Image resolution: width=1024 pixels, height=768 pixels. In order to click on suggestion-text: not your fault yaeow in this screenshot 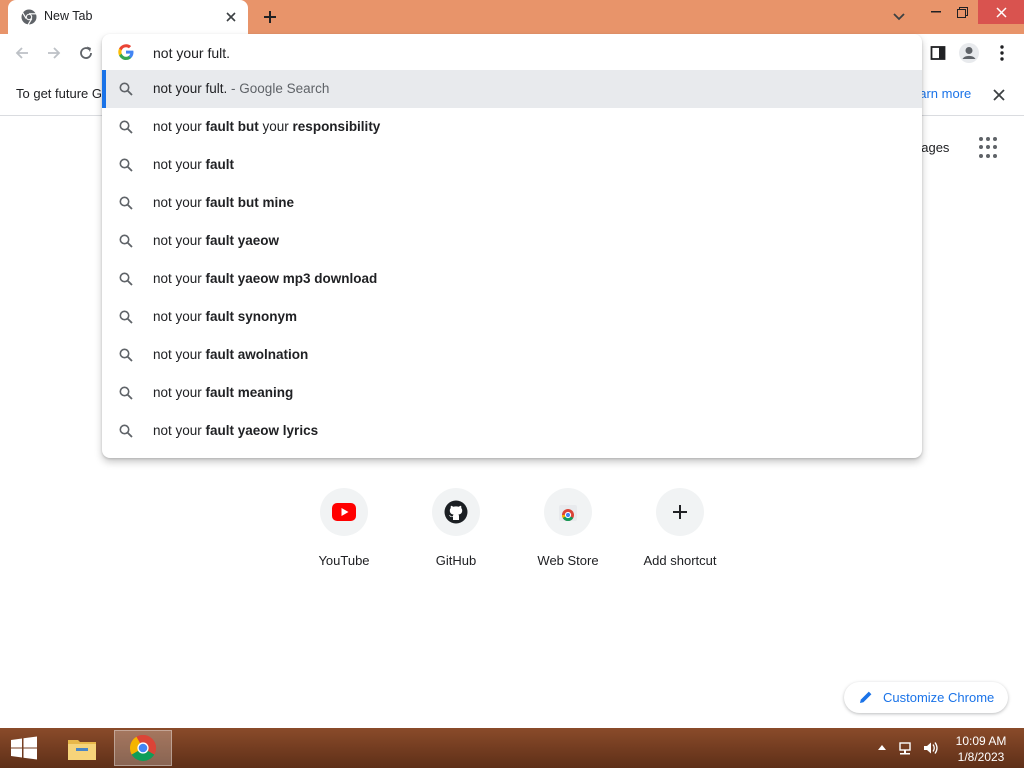, I will do `click(216, 240)`.